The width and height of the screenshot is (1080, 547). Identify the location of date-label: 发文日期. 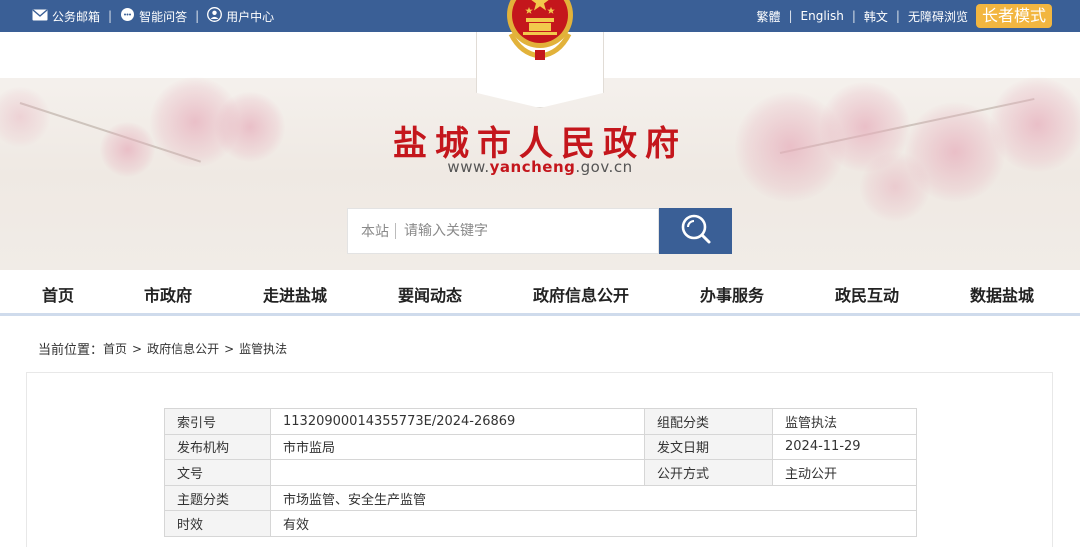
(708, 447).